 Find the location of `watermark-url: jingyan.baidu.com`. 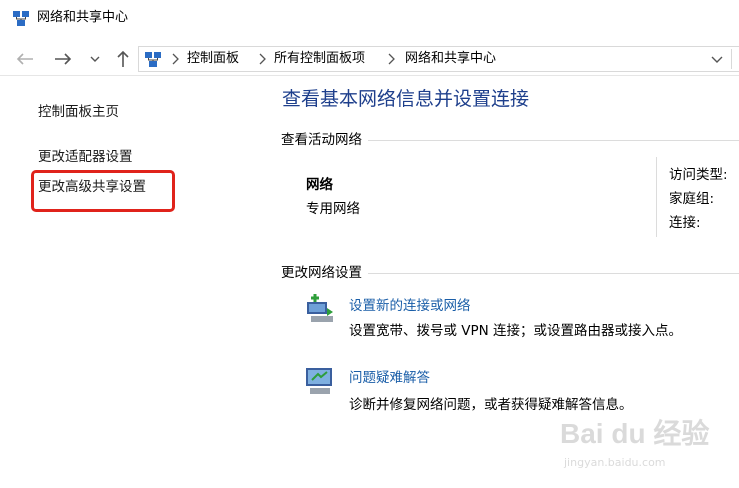

watermark-url: jingyan.baidu.com is located at coordinates (615, 462).